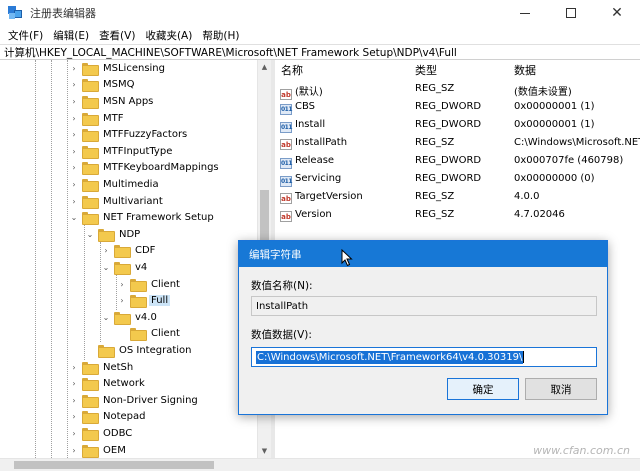 The width and height of the screenshot is (640, 471). What do you see at coordinates (264, 451) in the screenshot?
I see `scroll-down-icon: ▼` at bounding box center [264, 451].